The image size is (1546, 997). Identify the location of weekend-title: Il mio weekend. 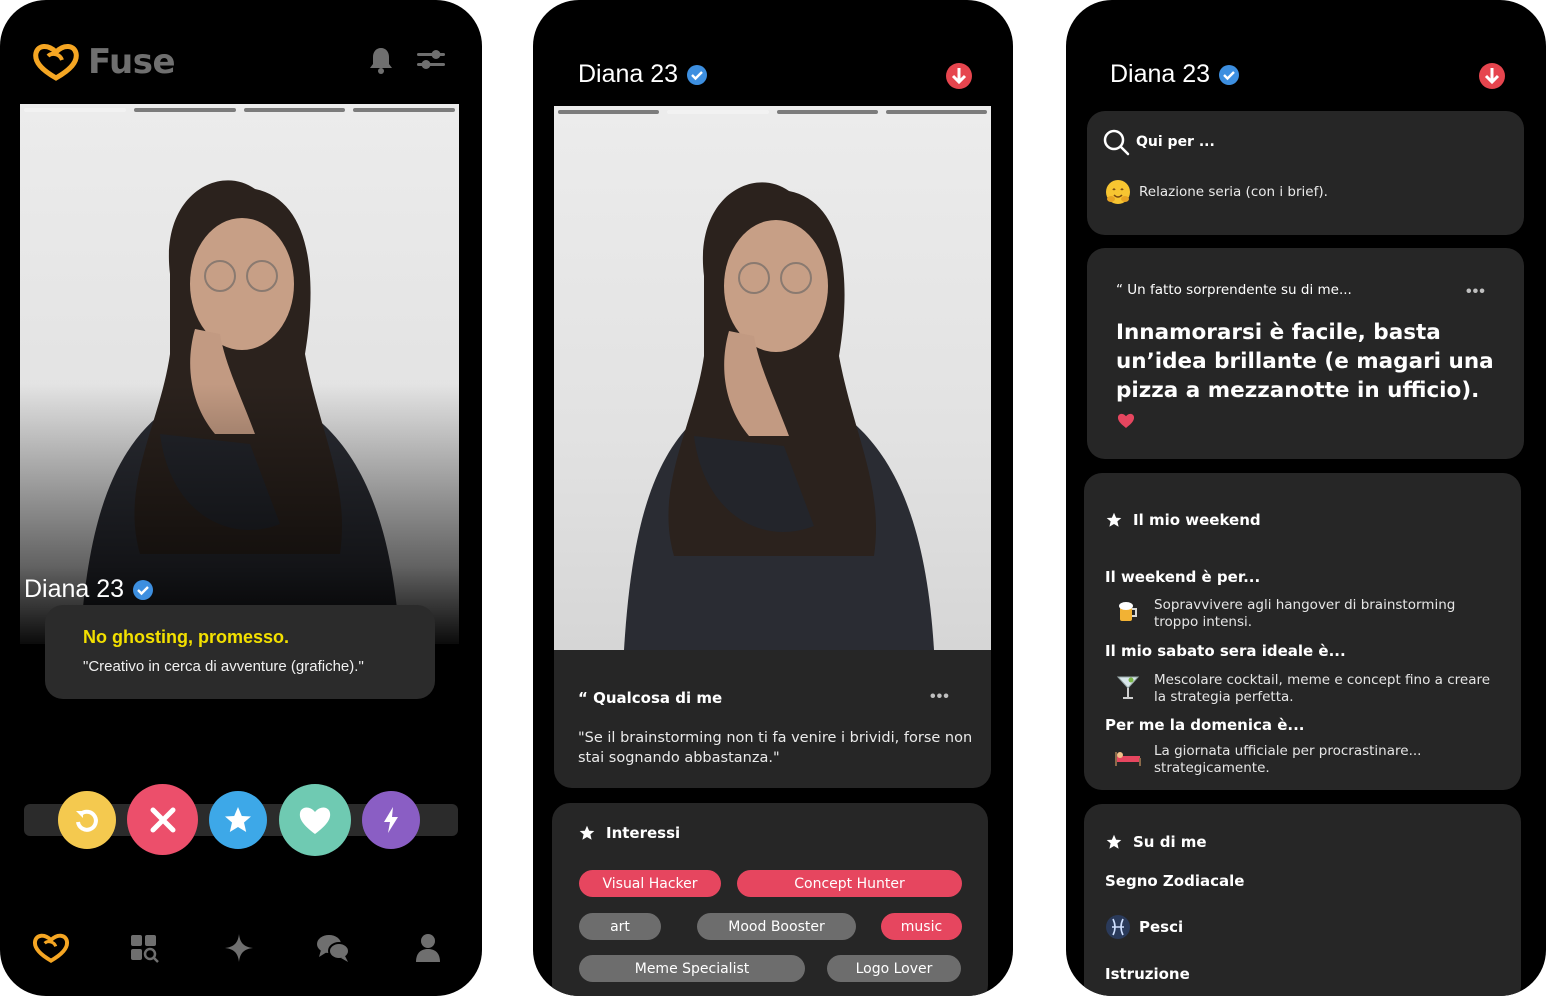
(1197, 520).